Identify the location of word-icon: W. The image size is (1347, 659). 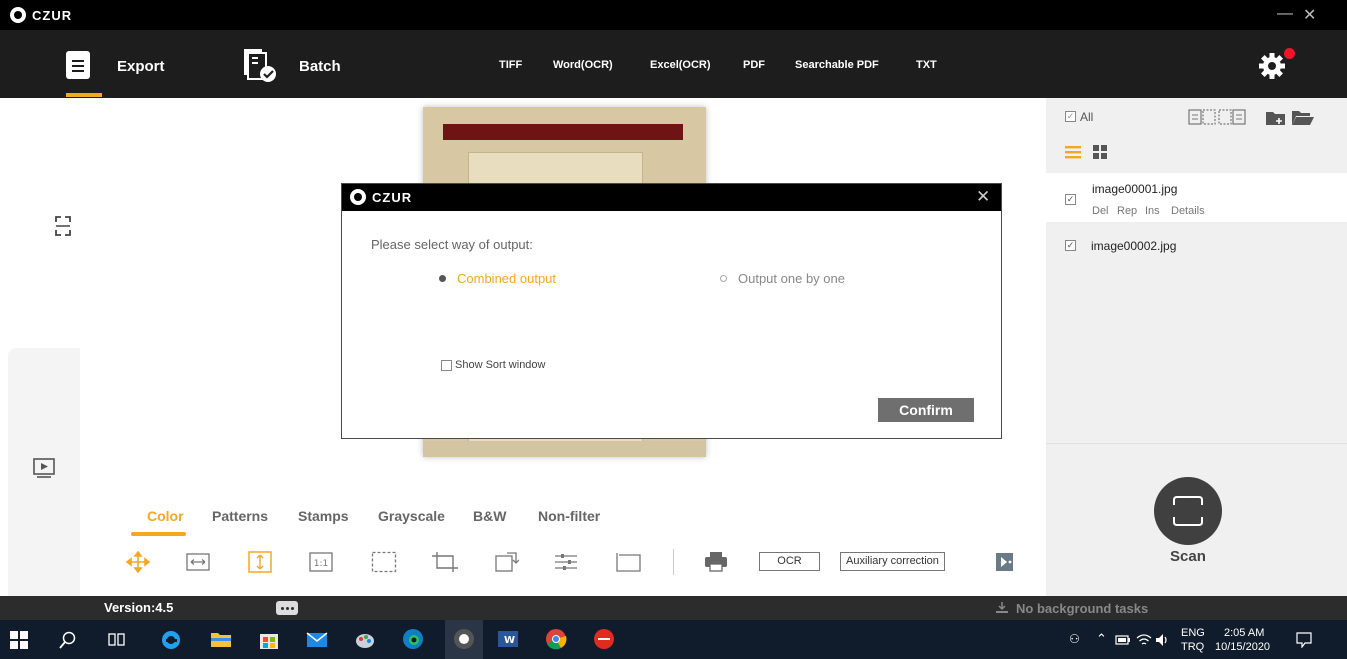
(508, 639).